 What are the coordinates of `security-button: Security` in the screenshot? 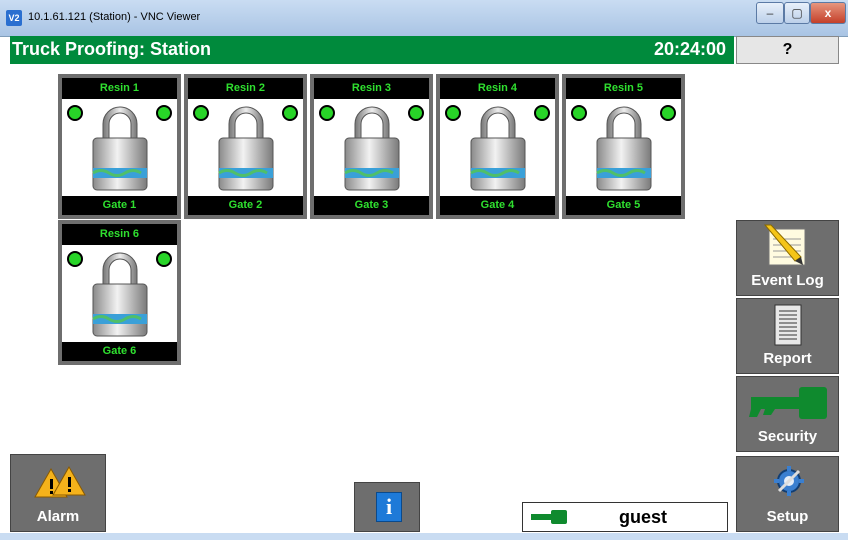 It's located at (787, 414).